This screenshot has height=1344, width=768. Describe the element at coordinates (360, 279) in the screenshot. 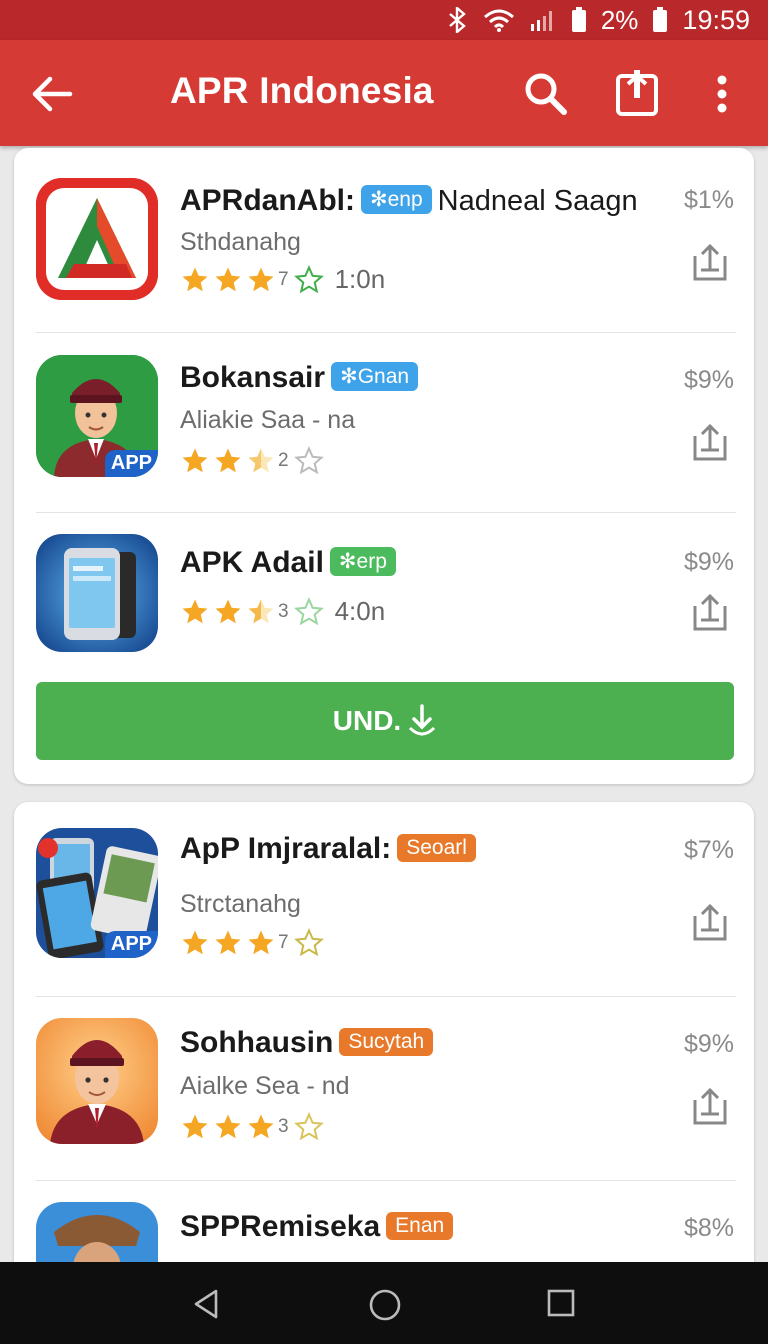

I see `rating-text: 1:0n` at that location.